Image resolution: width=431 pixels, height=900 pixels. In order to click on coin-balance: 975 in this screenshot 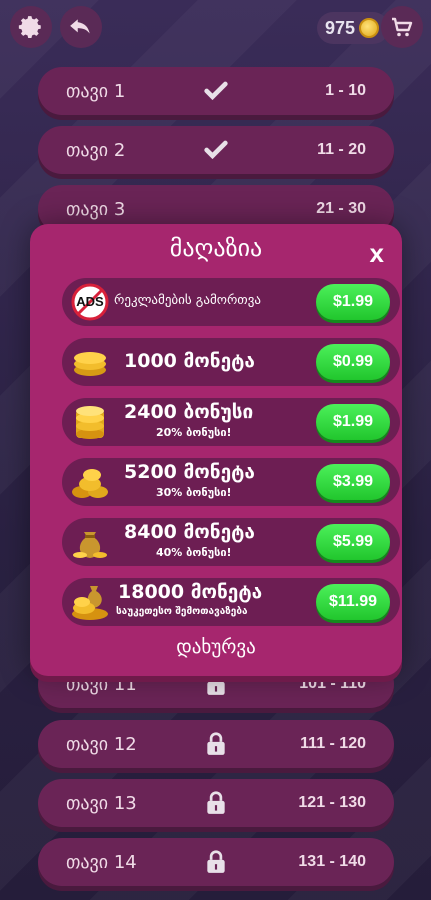, I will do `click(353, 28)`.